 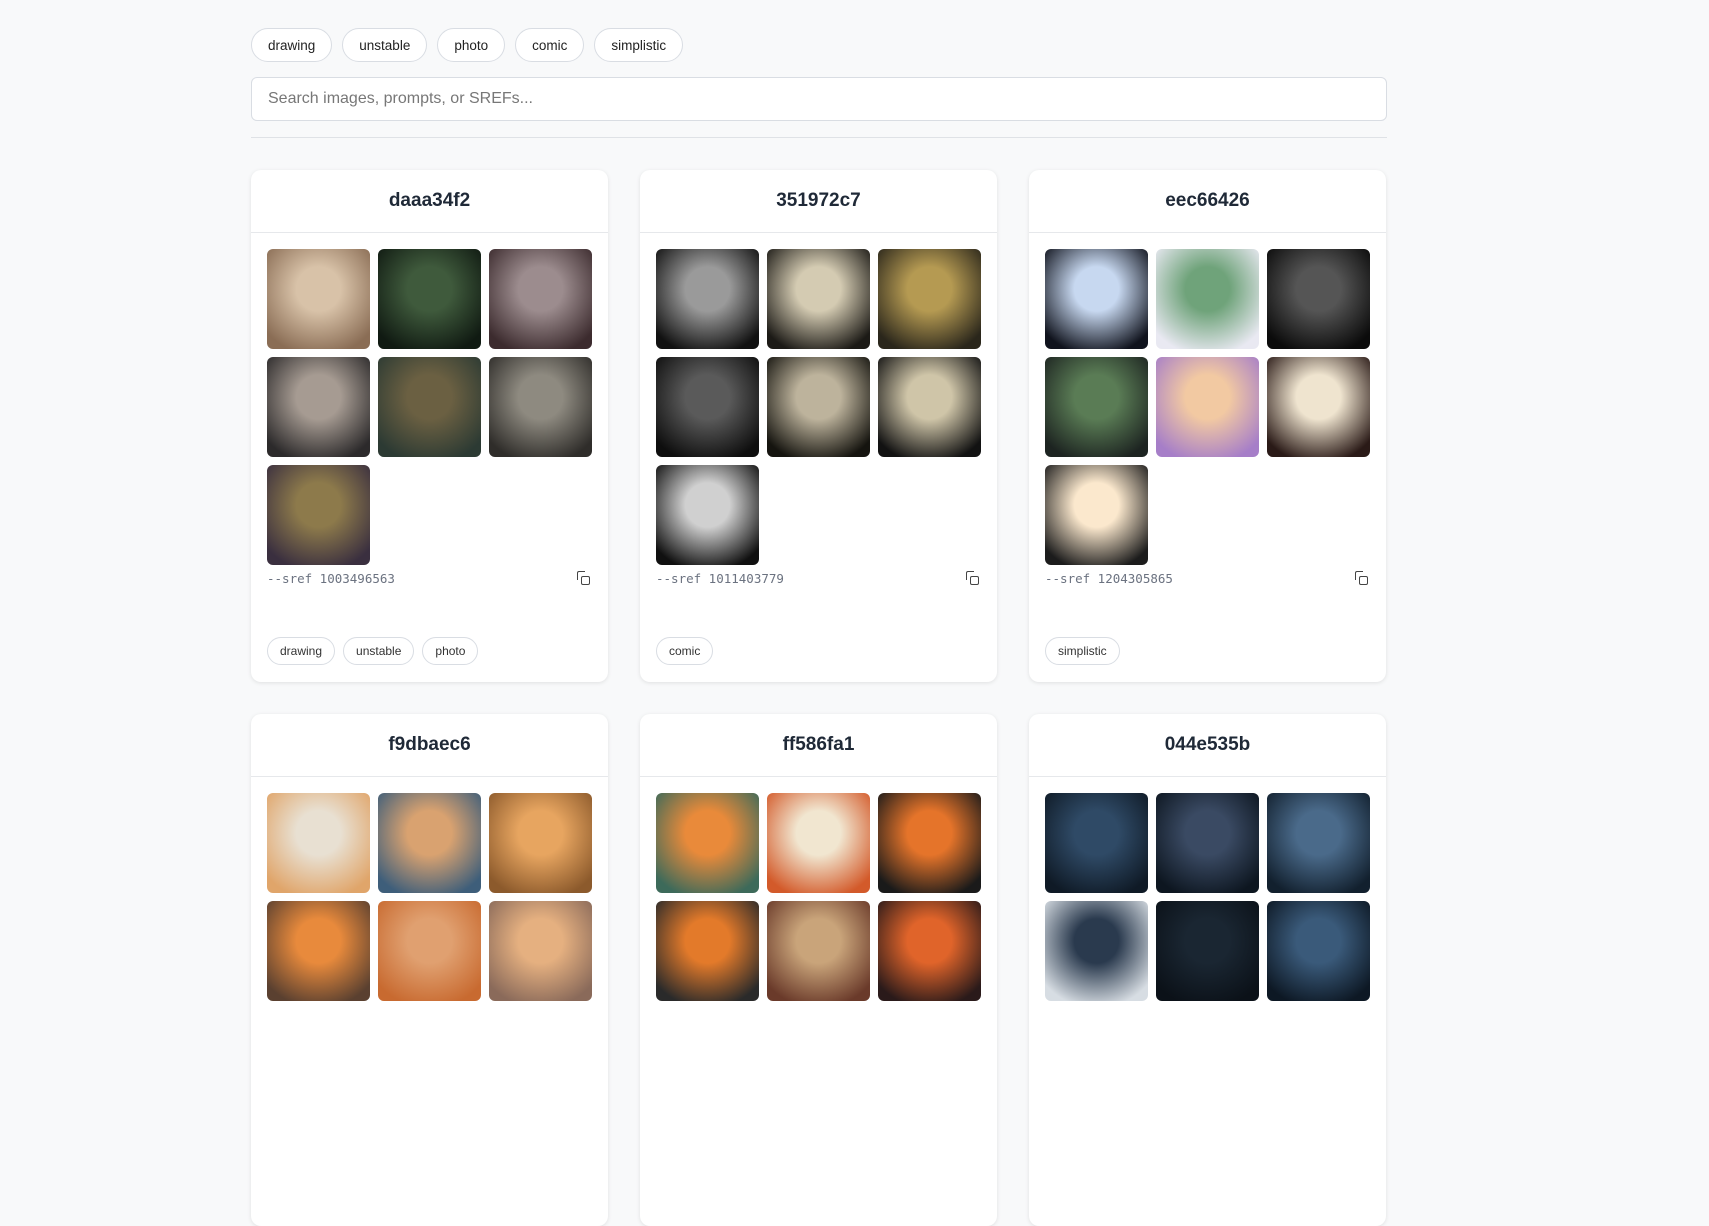 I want to click on filter-chip-unstable: unstable, so click(x=385, y=45).